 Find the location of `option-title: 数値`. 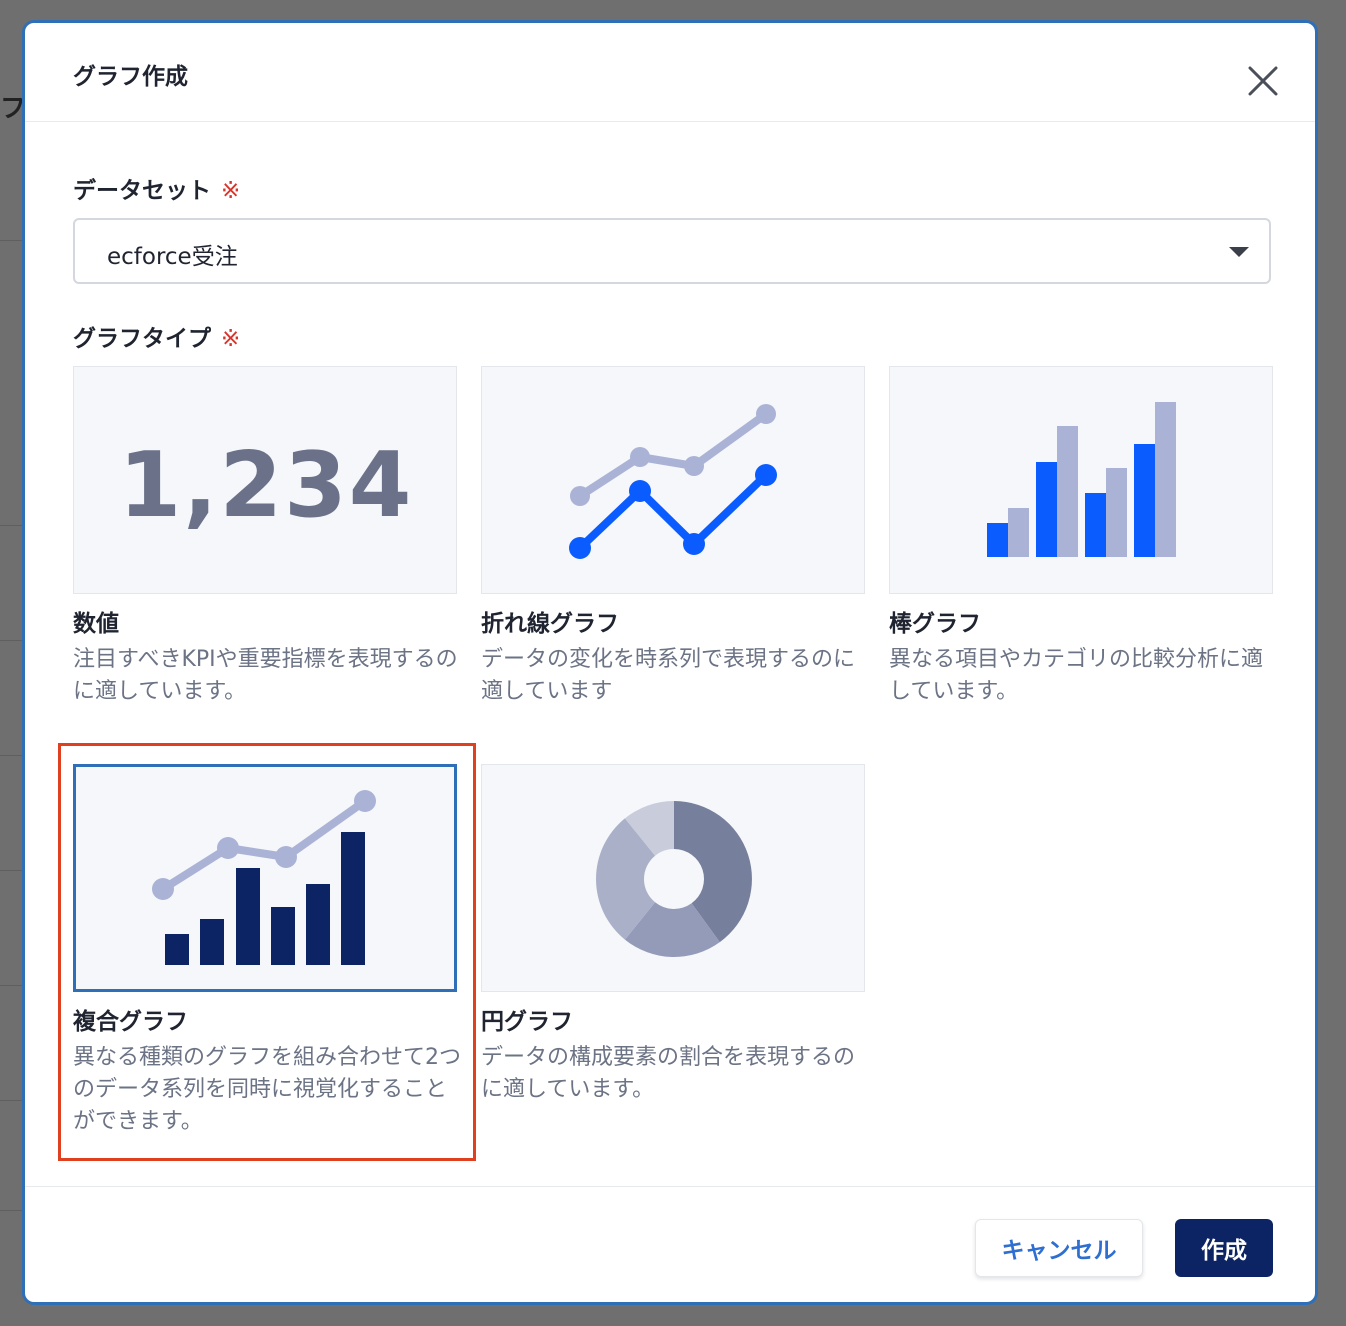

option-title: 数値 is located at coordinates (96, 624).